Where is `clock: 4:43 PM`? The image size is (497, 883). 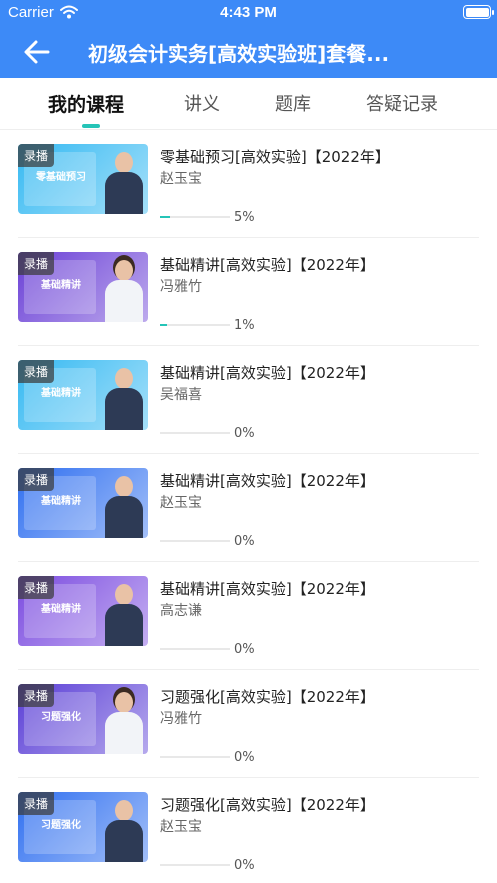 clock: 4:43 PM is located at coordinates (248, 12).